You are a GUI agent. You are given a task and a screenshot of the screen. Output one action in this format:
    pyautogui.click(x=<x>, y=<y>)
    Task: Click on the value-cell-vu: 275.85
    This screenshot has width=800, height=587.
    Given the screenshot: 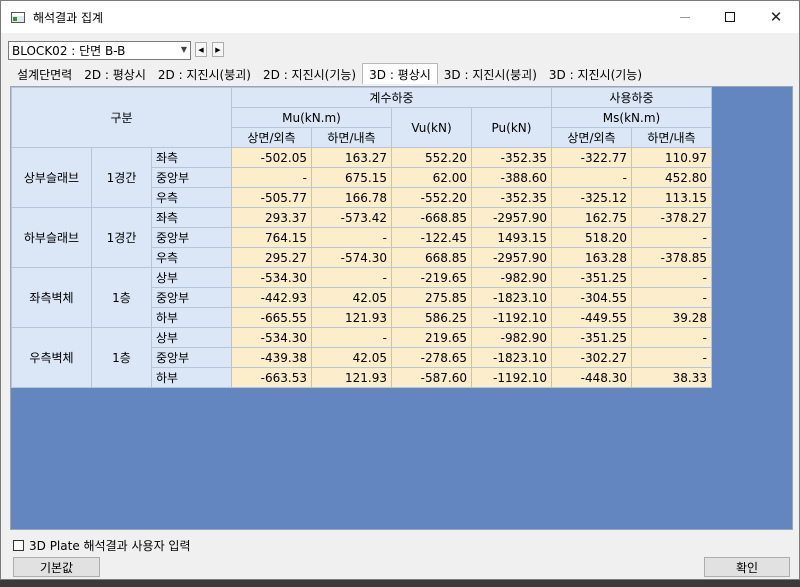 What is the action you would take?
    pyautogui.click(x=431, y=297)
    